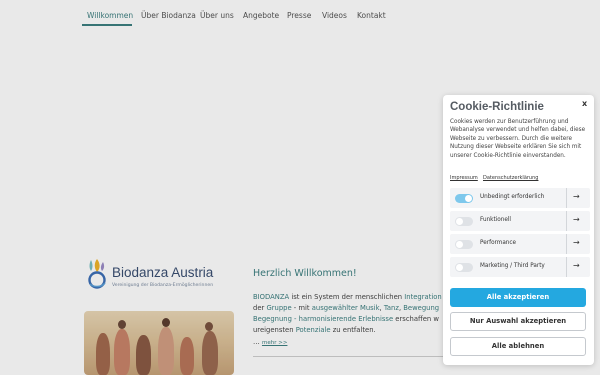 The width and height of the screenshot is (600, 375). What do you see at coordinates (520, 221) in the screenshot?
I see `cookie-category-funktionell: Funktionell →` at bounding box center [520, 221].